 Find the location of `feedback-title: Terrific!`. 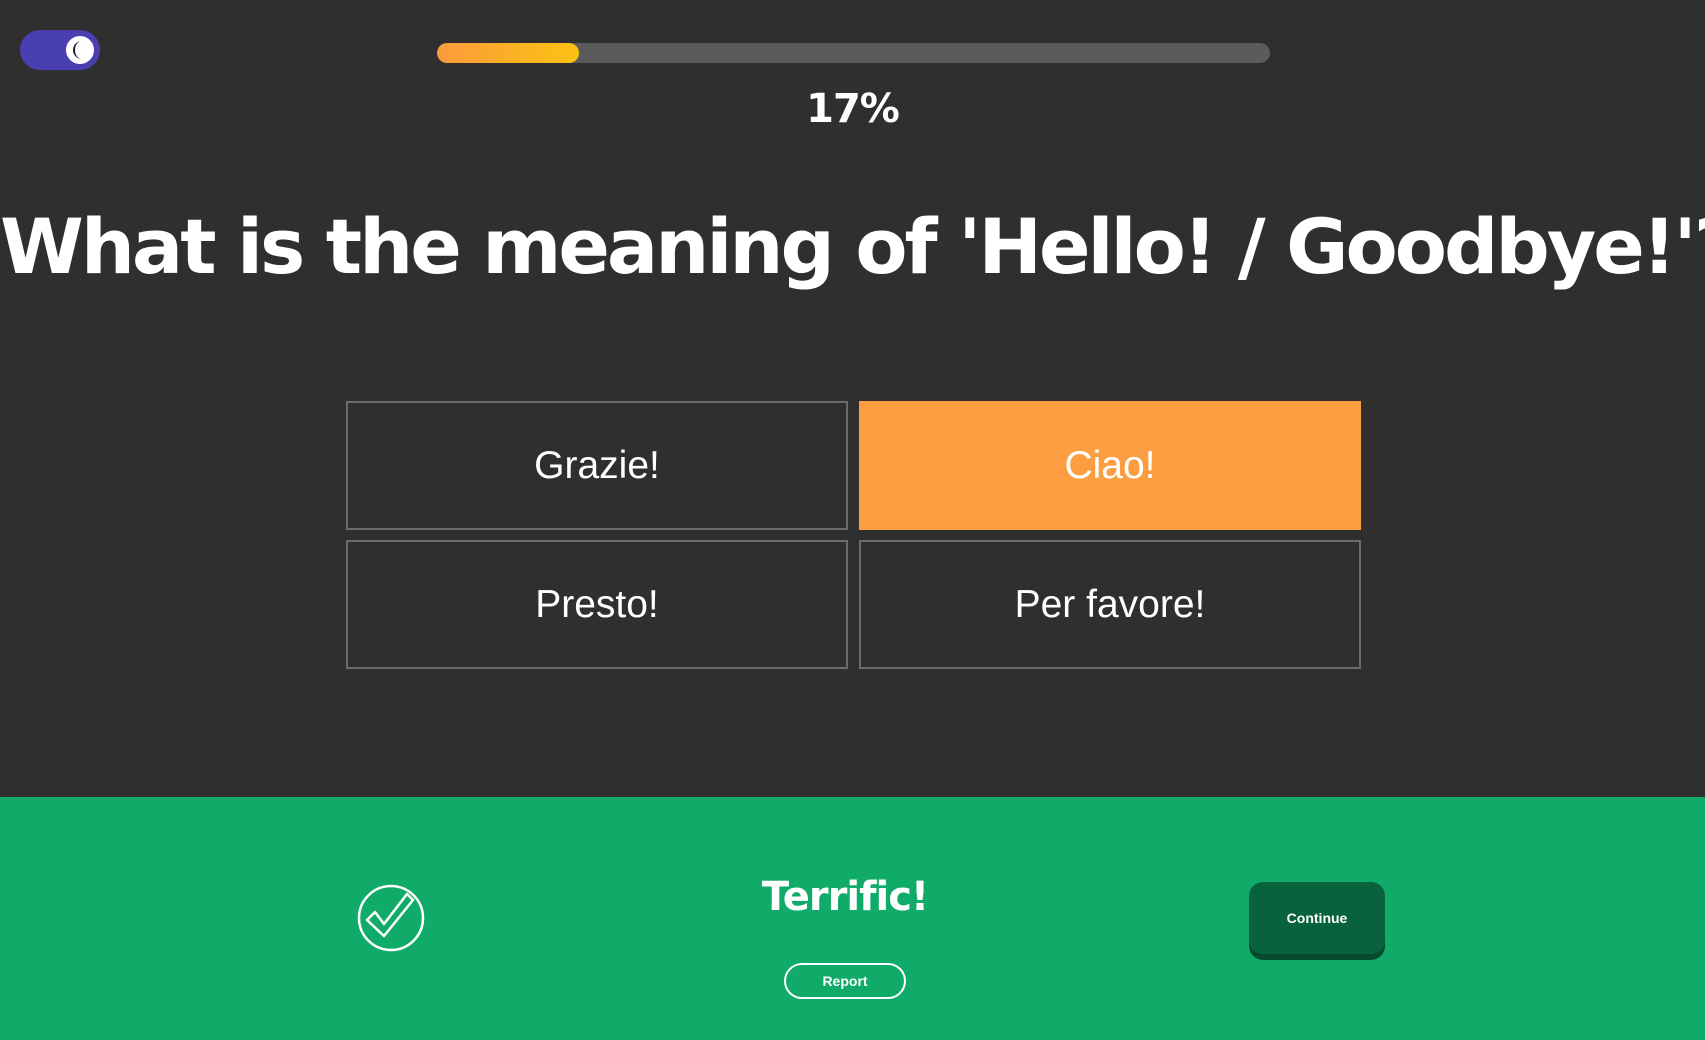

feedback-title: Terrific! is located at coordinates (845, 897).